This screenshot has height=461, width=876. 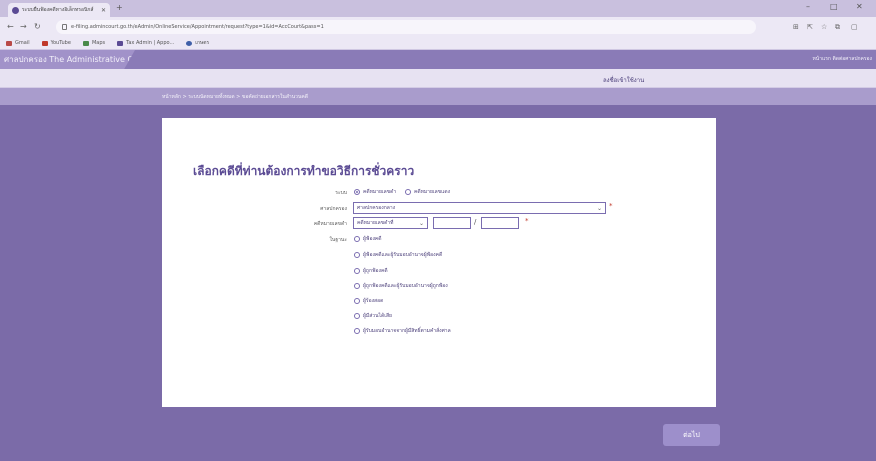 What do you see at coordinates (15, 10) in the screenshot?
I see `site-favicon-icon` at bounding box center [15, 10].